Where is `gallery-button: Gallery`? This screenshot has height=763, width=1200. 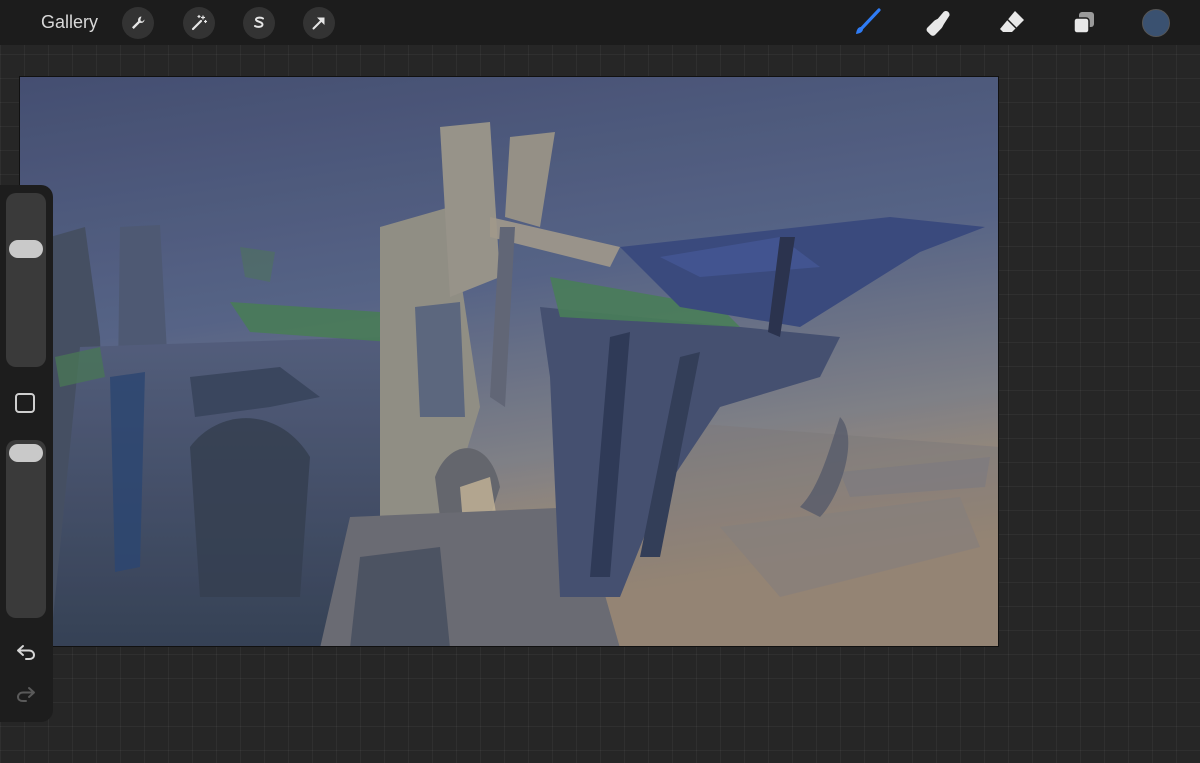 gallery-button: Gallery is located at coordinates (69, 22).